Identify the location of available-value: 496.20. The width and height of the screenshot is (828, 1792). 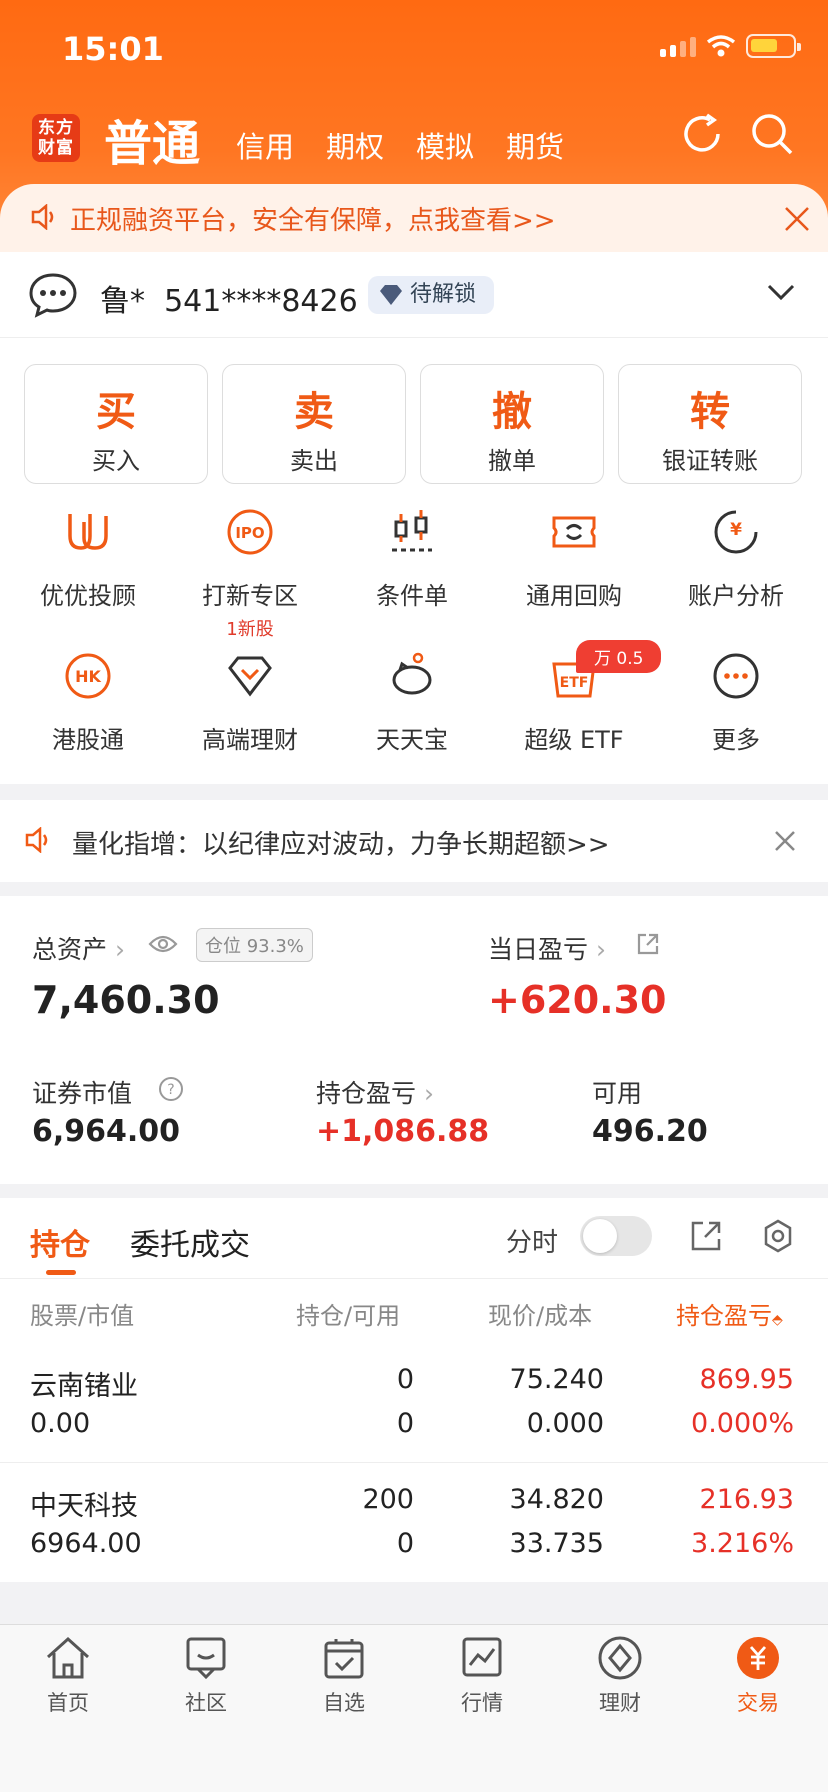
(650, 1131).